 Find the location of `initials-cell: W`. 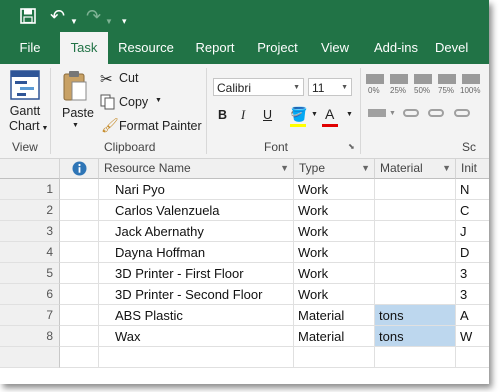

initials-cell: W is located at coordinates (472, 336).